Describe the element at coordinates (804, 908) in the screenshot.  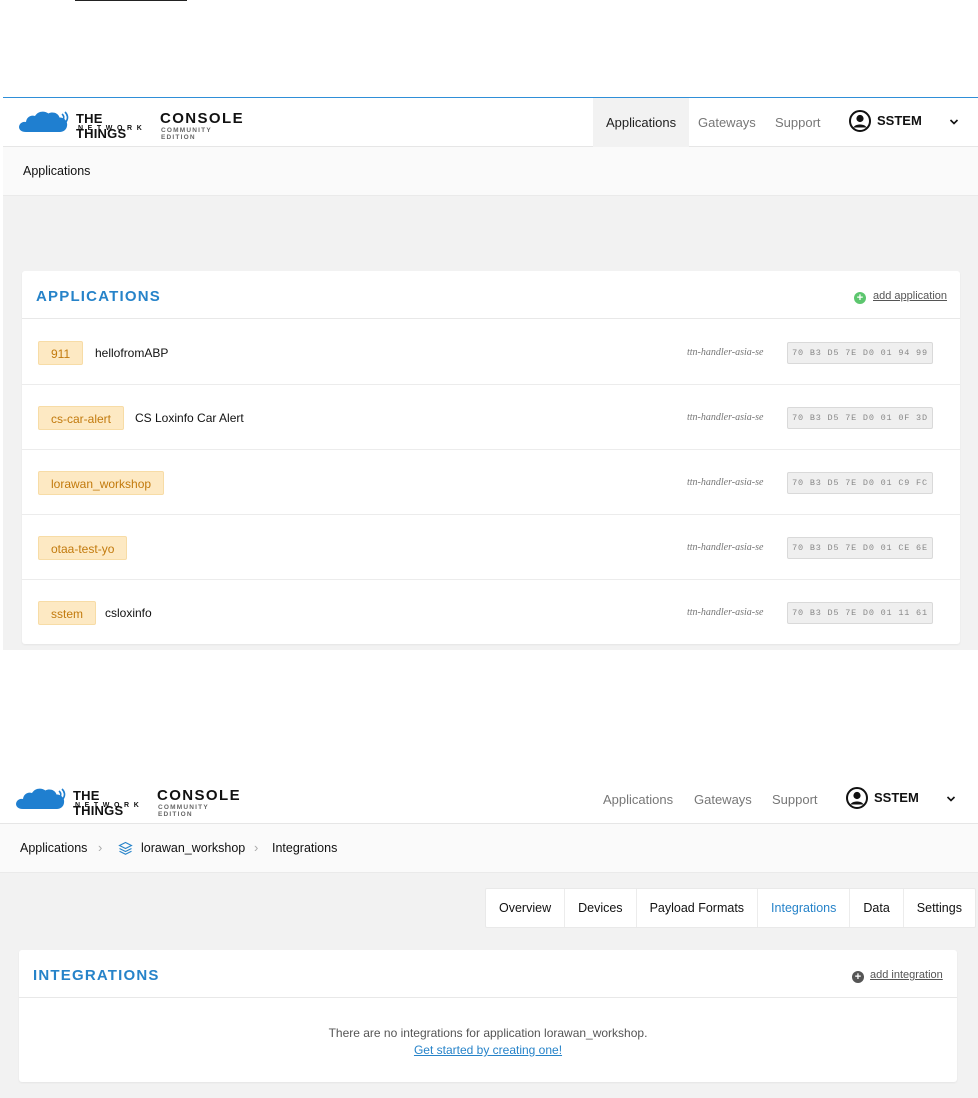
I see `tab-integrations: Integrations` at that location.